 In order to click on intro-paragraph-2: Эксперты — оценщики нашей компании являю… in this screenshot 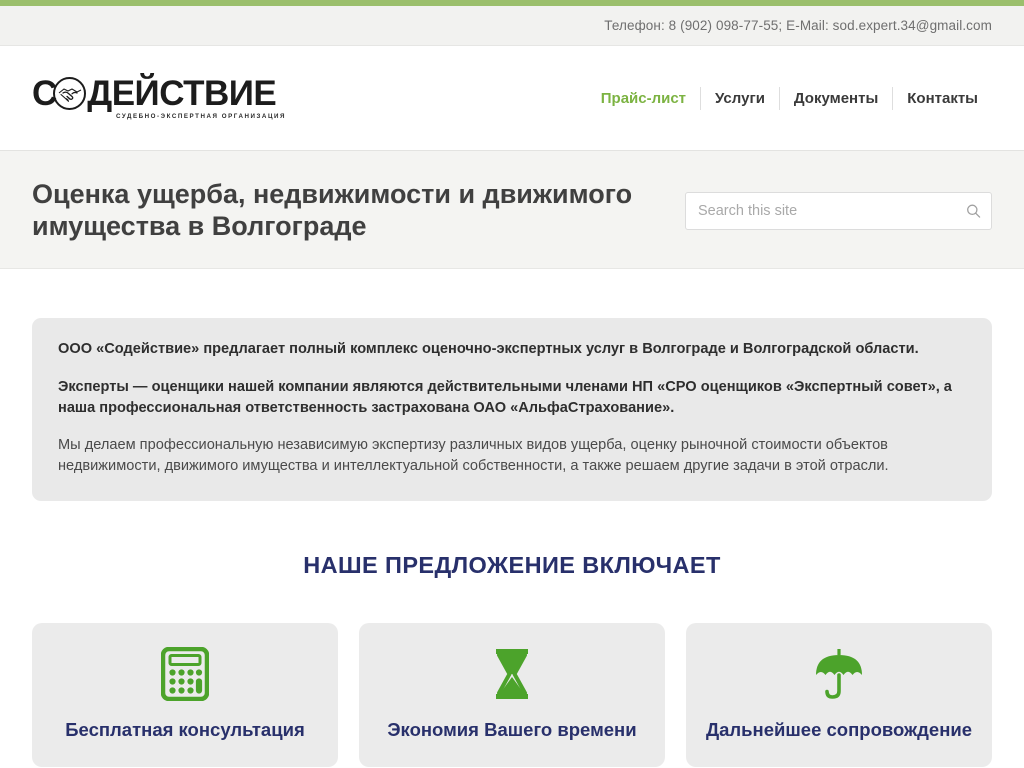, I will do `click(505, 397)`.